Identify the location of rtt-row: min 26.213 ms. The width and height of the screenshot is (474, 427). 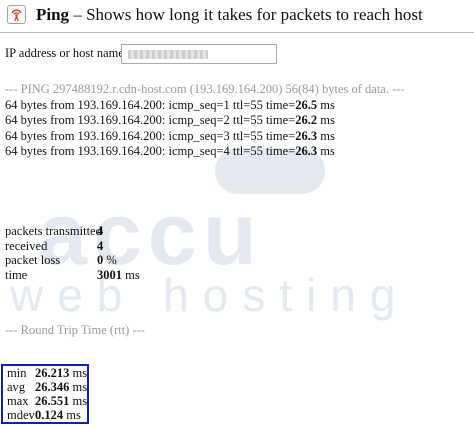
(45, 373).